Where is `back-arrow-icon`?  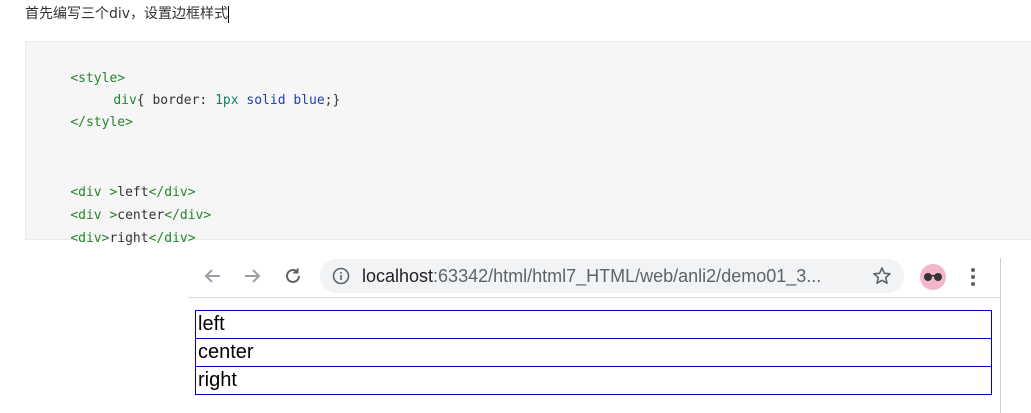 back-arrow-icon is located at coordinates (213, 276).